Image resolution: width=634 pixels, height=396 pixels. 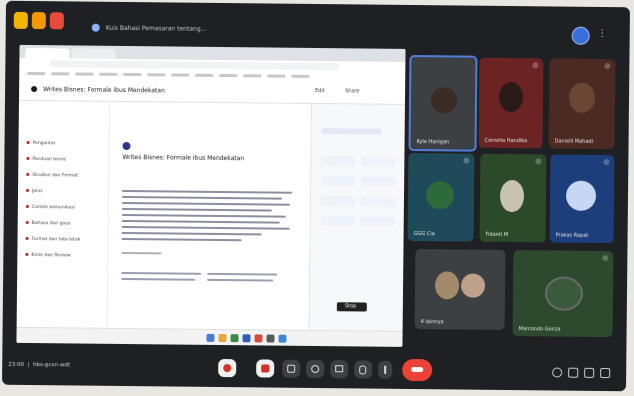 I want to click on more-options-button, so click(x=385, y=369).